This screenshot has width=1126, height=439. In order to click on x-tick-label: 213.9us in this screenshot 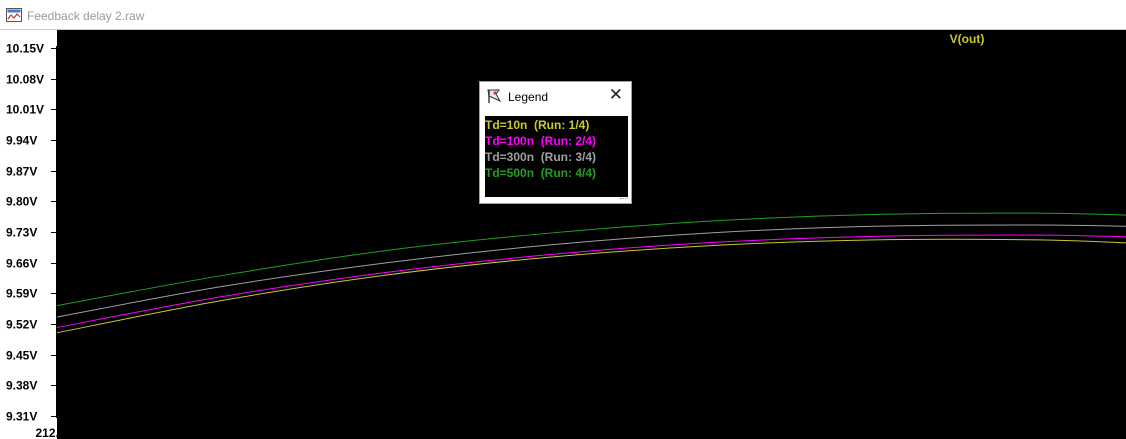, I will do `click(1038, 432)`.